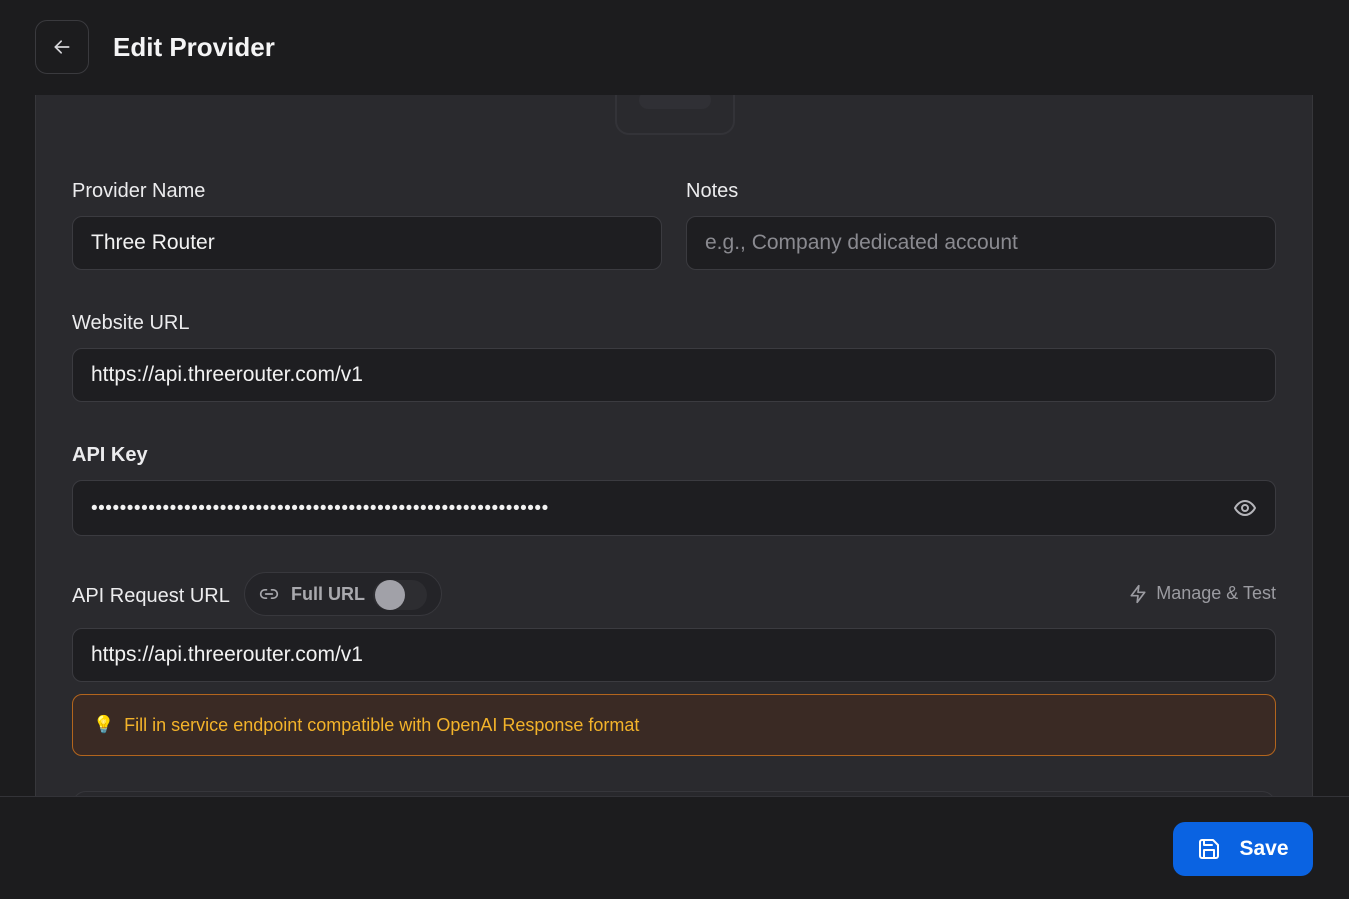  What do you see at coordinates (269, 594) in the screenshot?
I see `link-icon` at bounding box center [269, 594].